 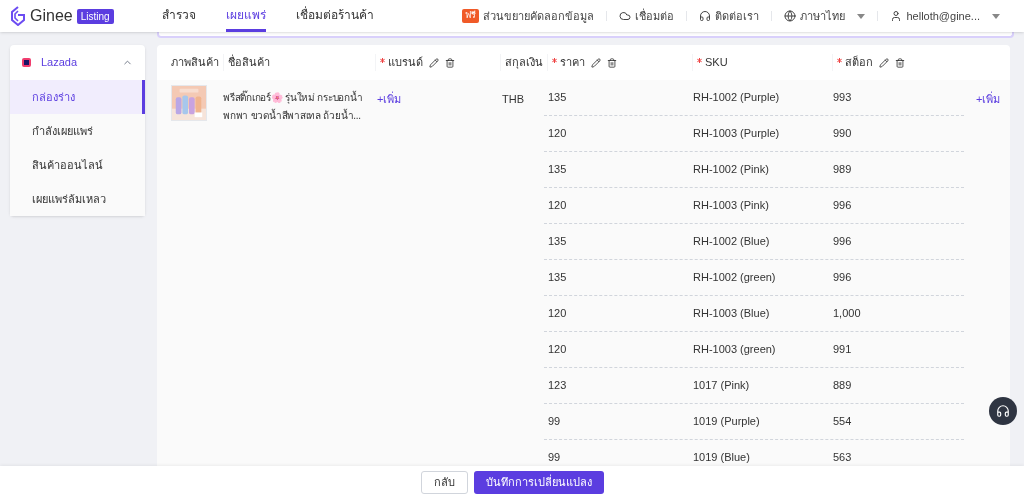 I want to click on support-chat-button, so click(x=1003, y=411).